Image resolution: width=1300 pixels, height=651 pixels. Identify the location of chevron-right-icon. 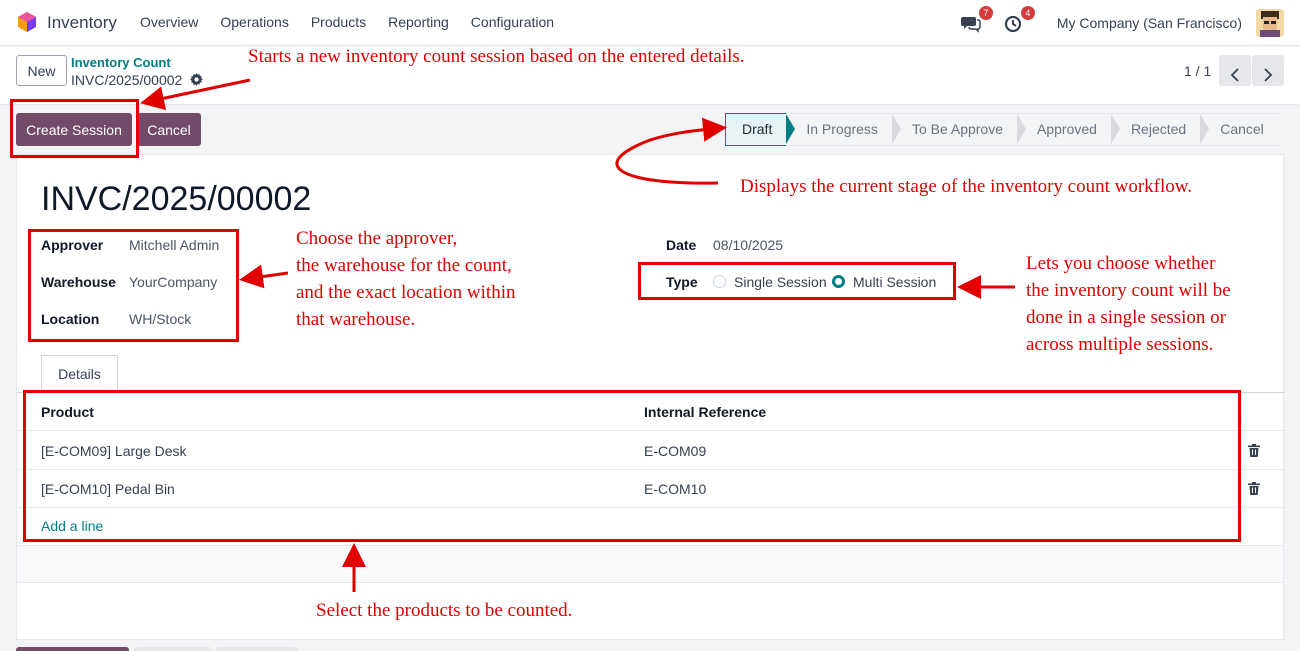
(1268, 74).